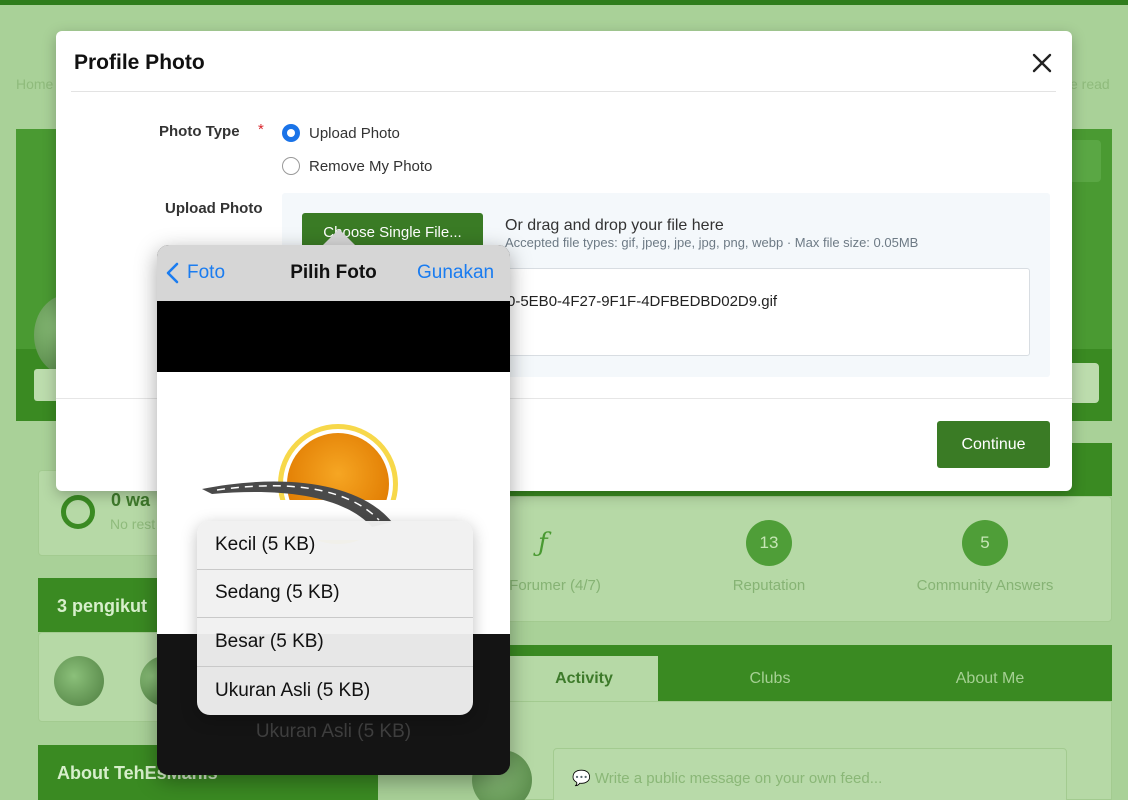 This screenshot has width=1128, height=800. I want to click on stat-label: Forumer (4/7), so click(555, 585).